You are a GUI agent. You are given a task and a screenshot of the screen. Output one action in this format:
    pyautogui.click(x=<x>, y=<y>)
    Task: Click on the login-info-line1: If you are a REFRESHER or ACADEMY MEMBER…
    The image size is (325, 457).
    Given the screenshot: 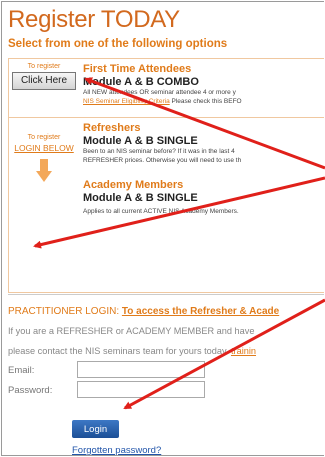 What is the action you would take?
    pyautogui.click(x=131, y=331)
    